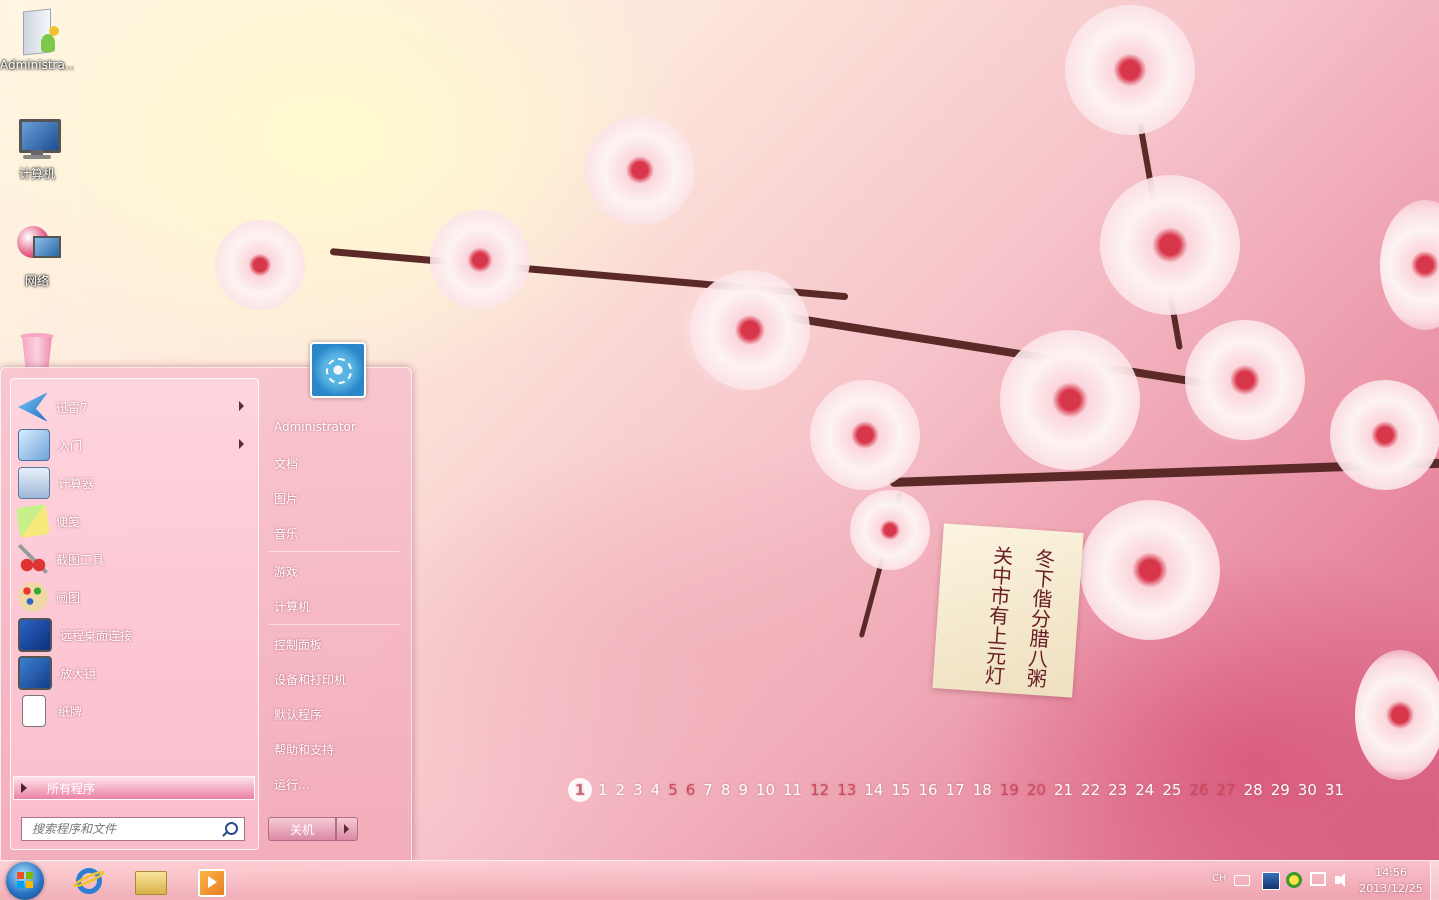 The width and height of the screenshot is (1439, 900). I want to click on program-label: 截图工具, so click(80, 559).